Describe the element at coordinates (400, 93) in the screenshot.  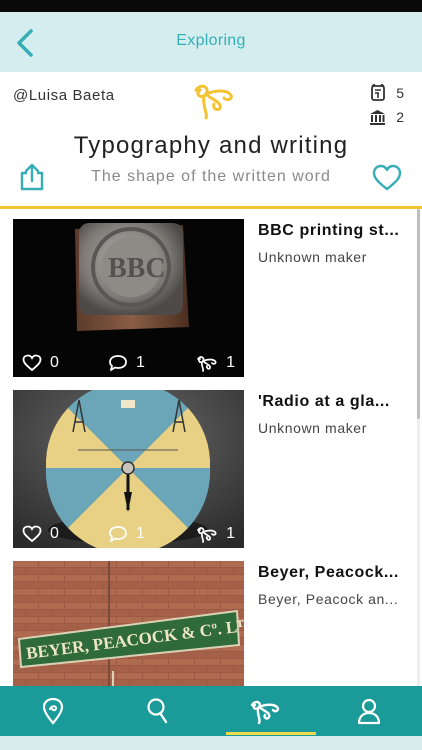
I see `objects-count: 5` at that location.